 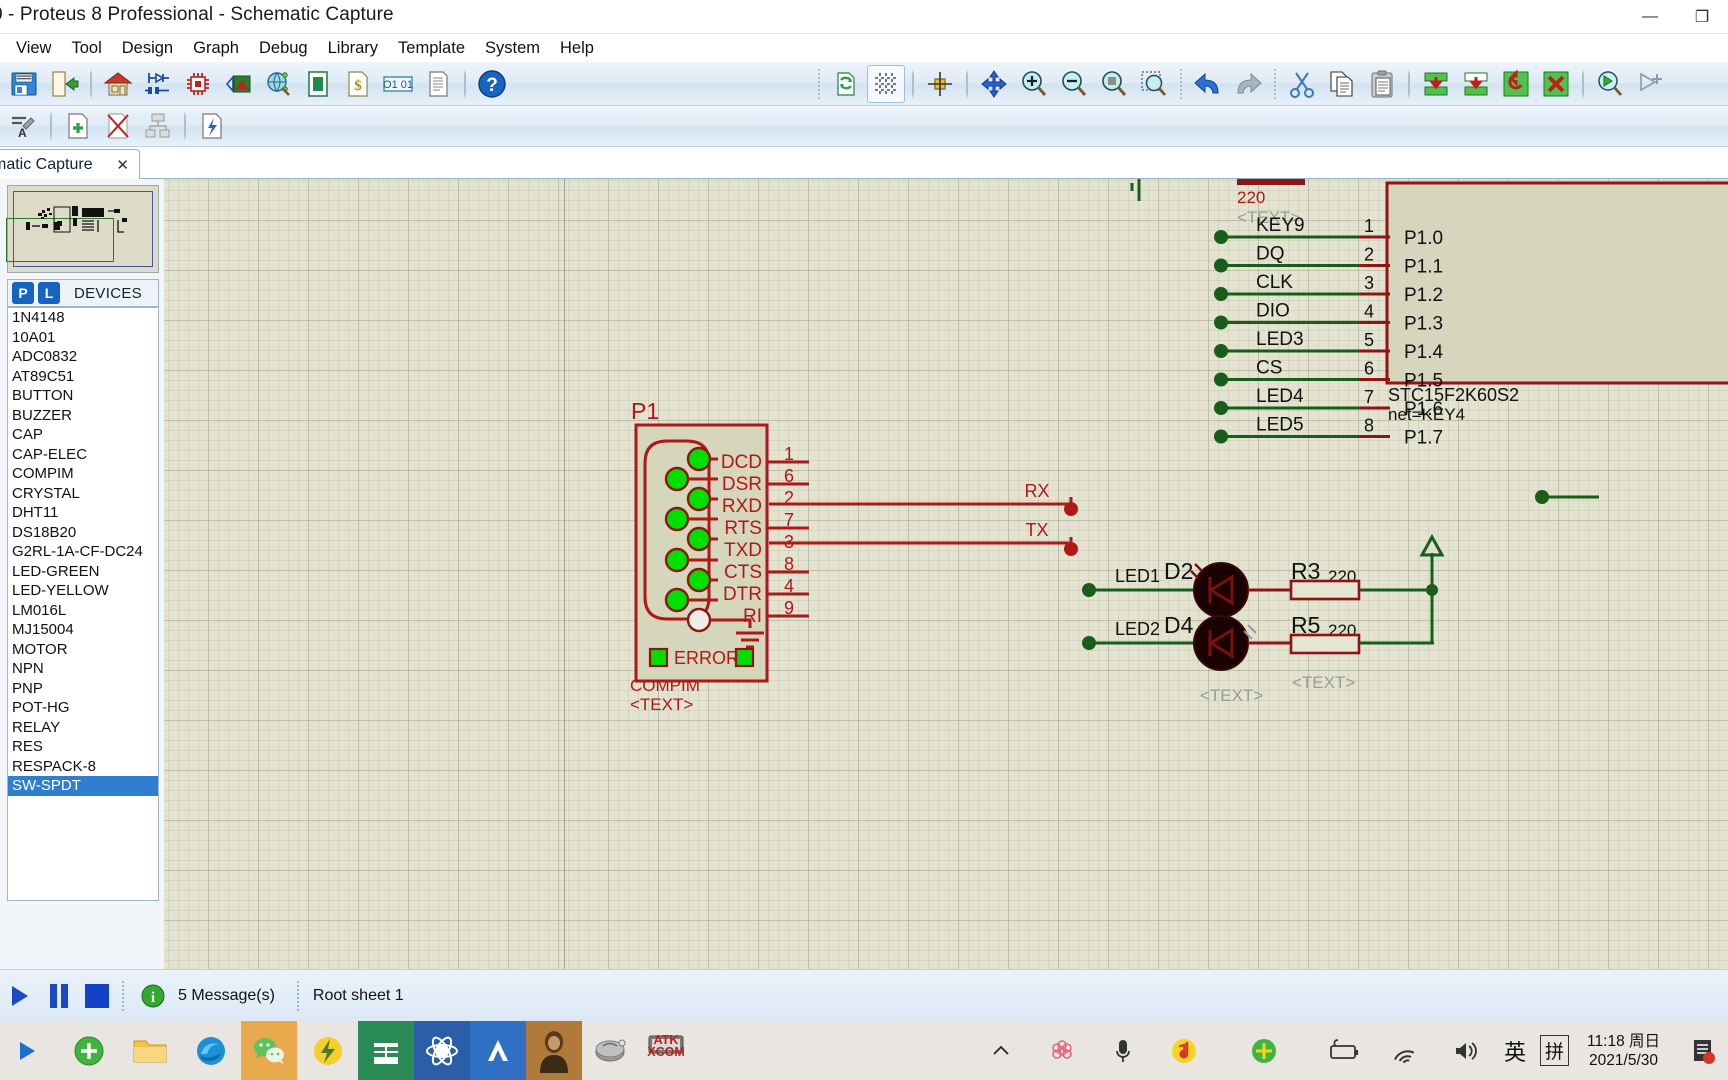 What do you see at coordinates (431, 48) in the screenshot?
I see `menu-template: Template` at bounding box center [431, 48].